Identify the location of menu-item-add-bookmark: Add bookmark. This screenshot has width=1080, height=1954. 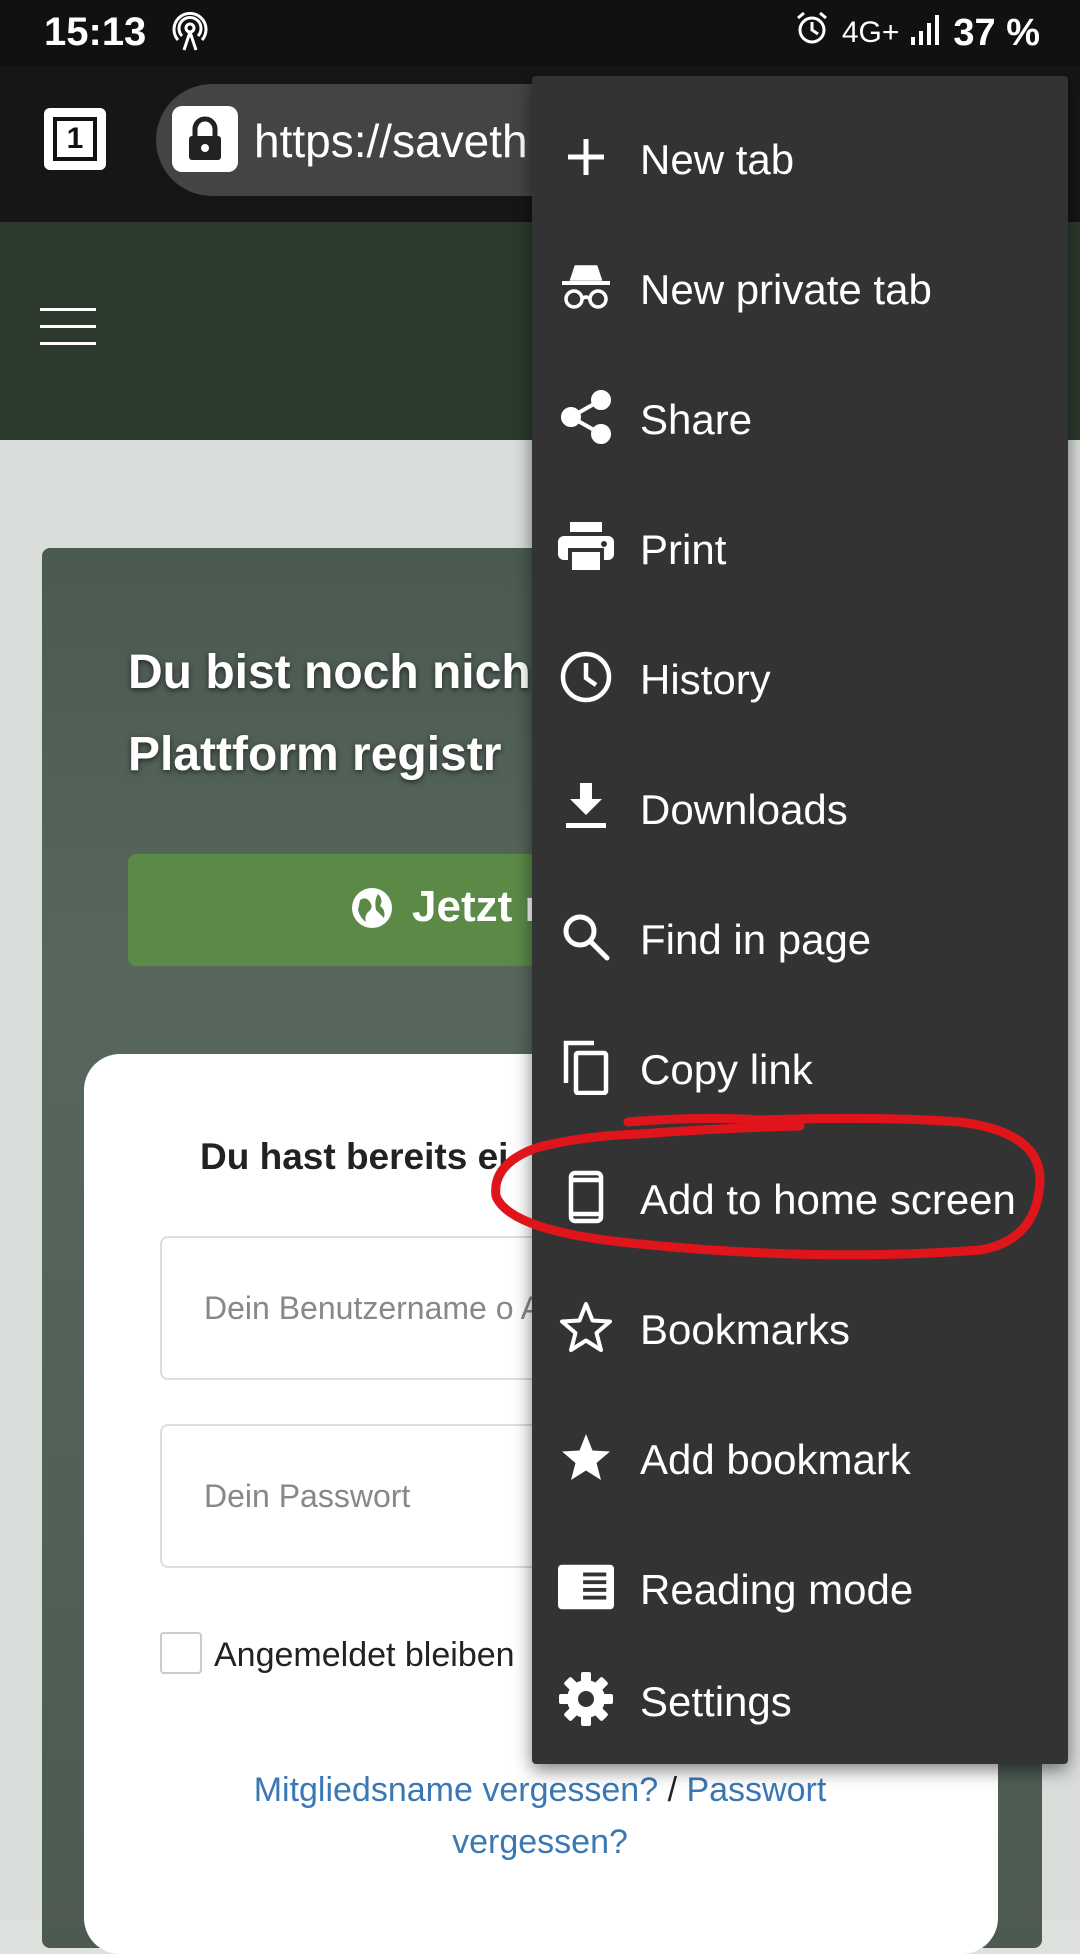
(800, 1457).